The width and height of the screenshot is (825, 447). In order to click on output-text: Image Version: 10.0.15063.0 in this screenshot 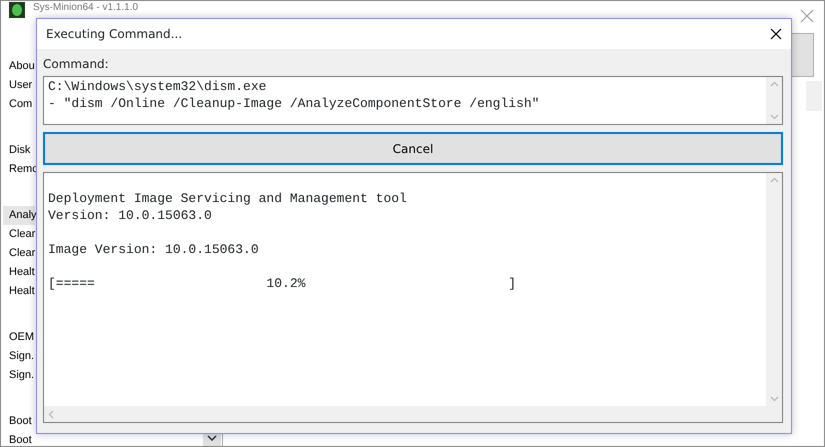, I will do `click(154, 249)`.